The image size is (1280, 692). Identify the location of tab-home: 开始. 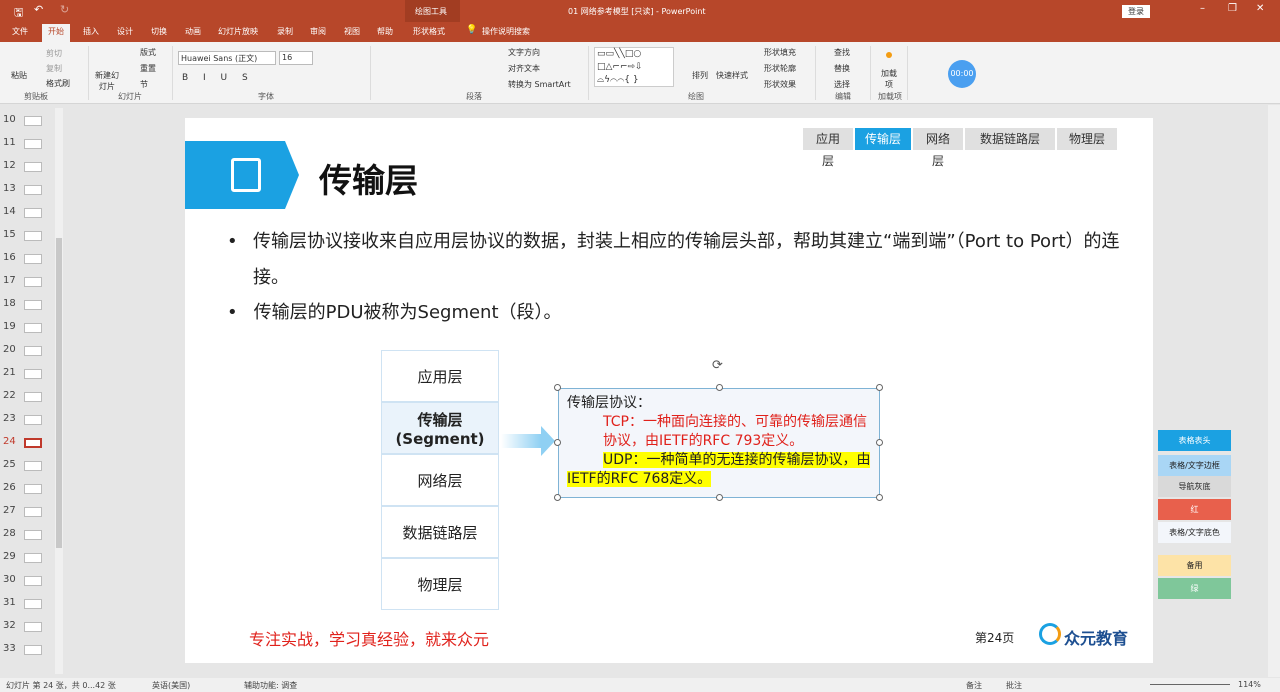
(56, 33).